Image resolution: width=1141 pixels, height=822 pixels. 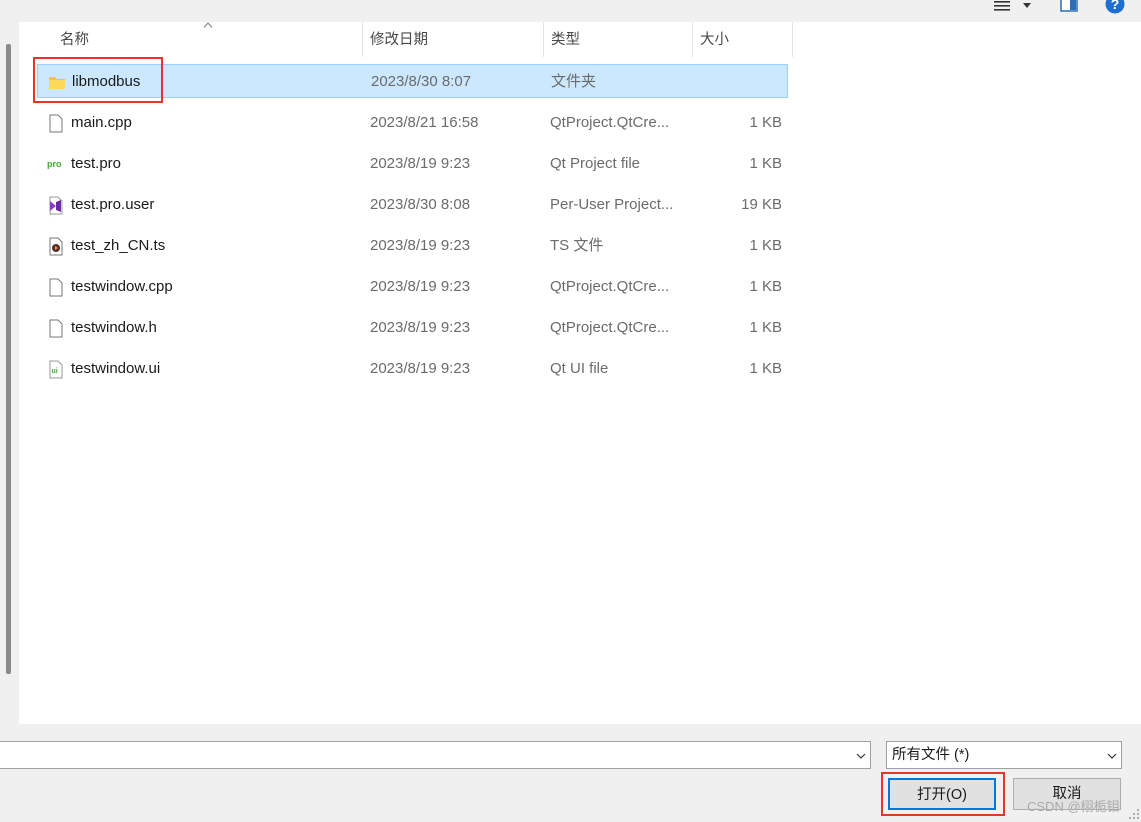 What do you see at coordinates (118, 245) in the screenshot?
I see `file-name: test_zh_CN.ts` at bounding box center [118, 245].